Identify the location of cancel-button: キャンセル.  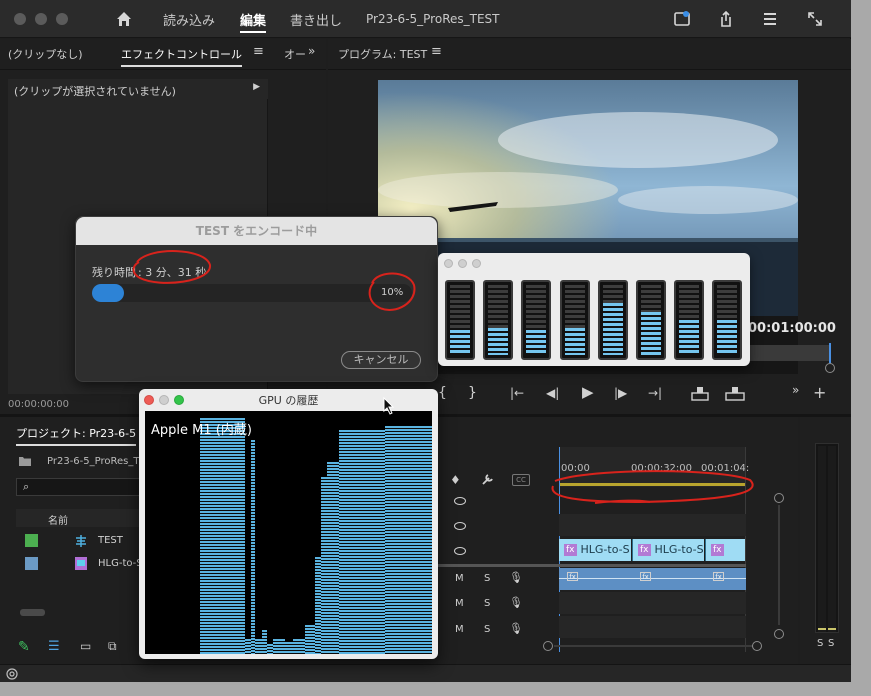
(381, 360).